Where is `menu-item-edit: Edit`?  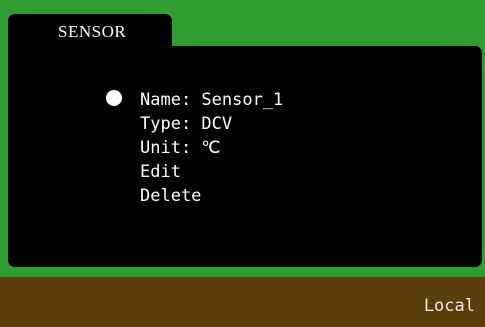 menu-item-edit: Edit is located at coordinates (211, 172).